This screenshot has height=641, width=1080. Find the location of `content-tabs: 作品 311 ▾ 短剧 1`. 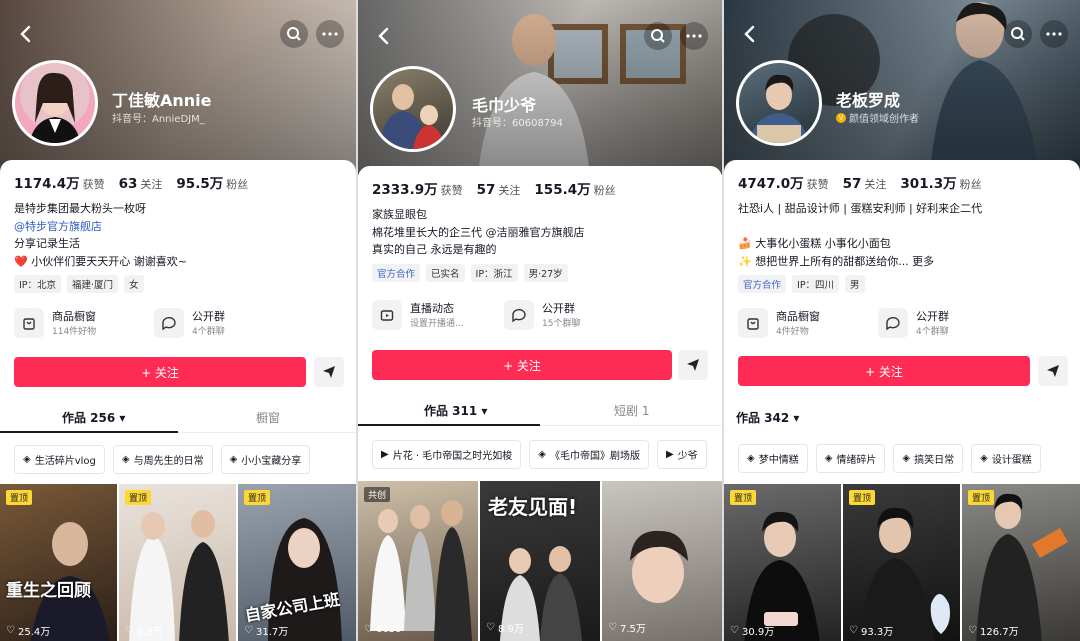

content-tabs: 作品 311 ▾ 短剧 1 is located at coordinates (540, 411).